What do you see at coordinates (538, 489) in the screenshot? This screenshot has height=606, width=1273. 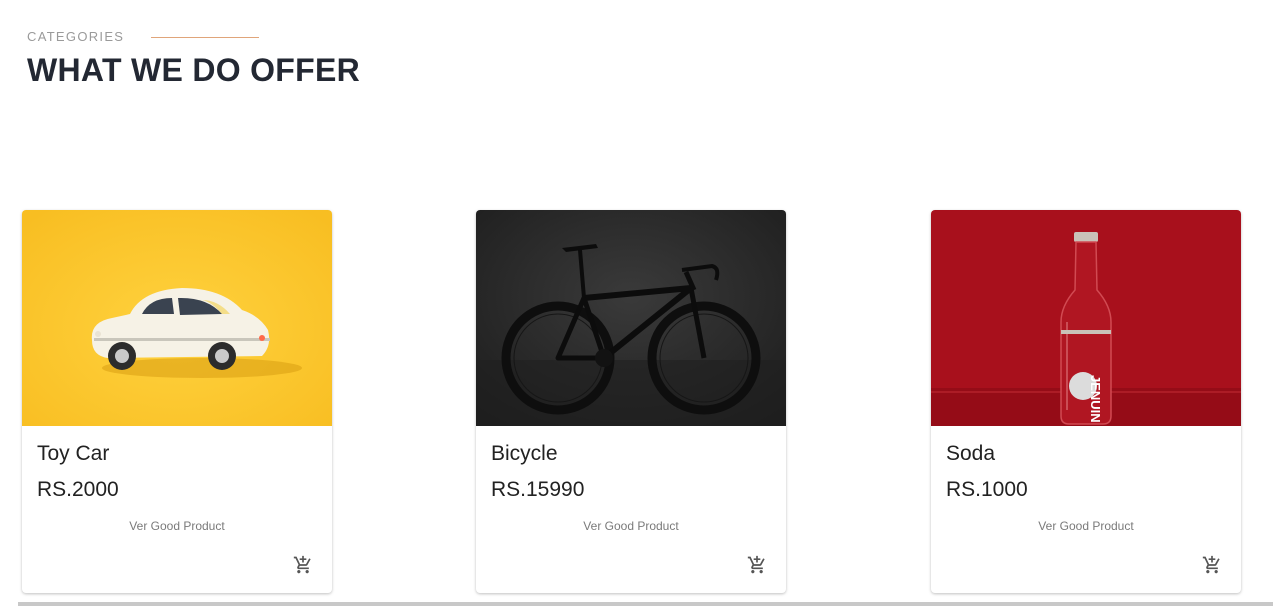 I see `product-price: RS.15990` at bounding box center [538, 489].